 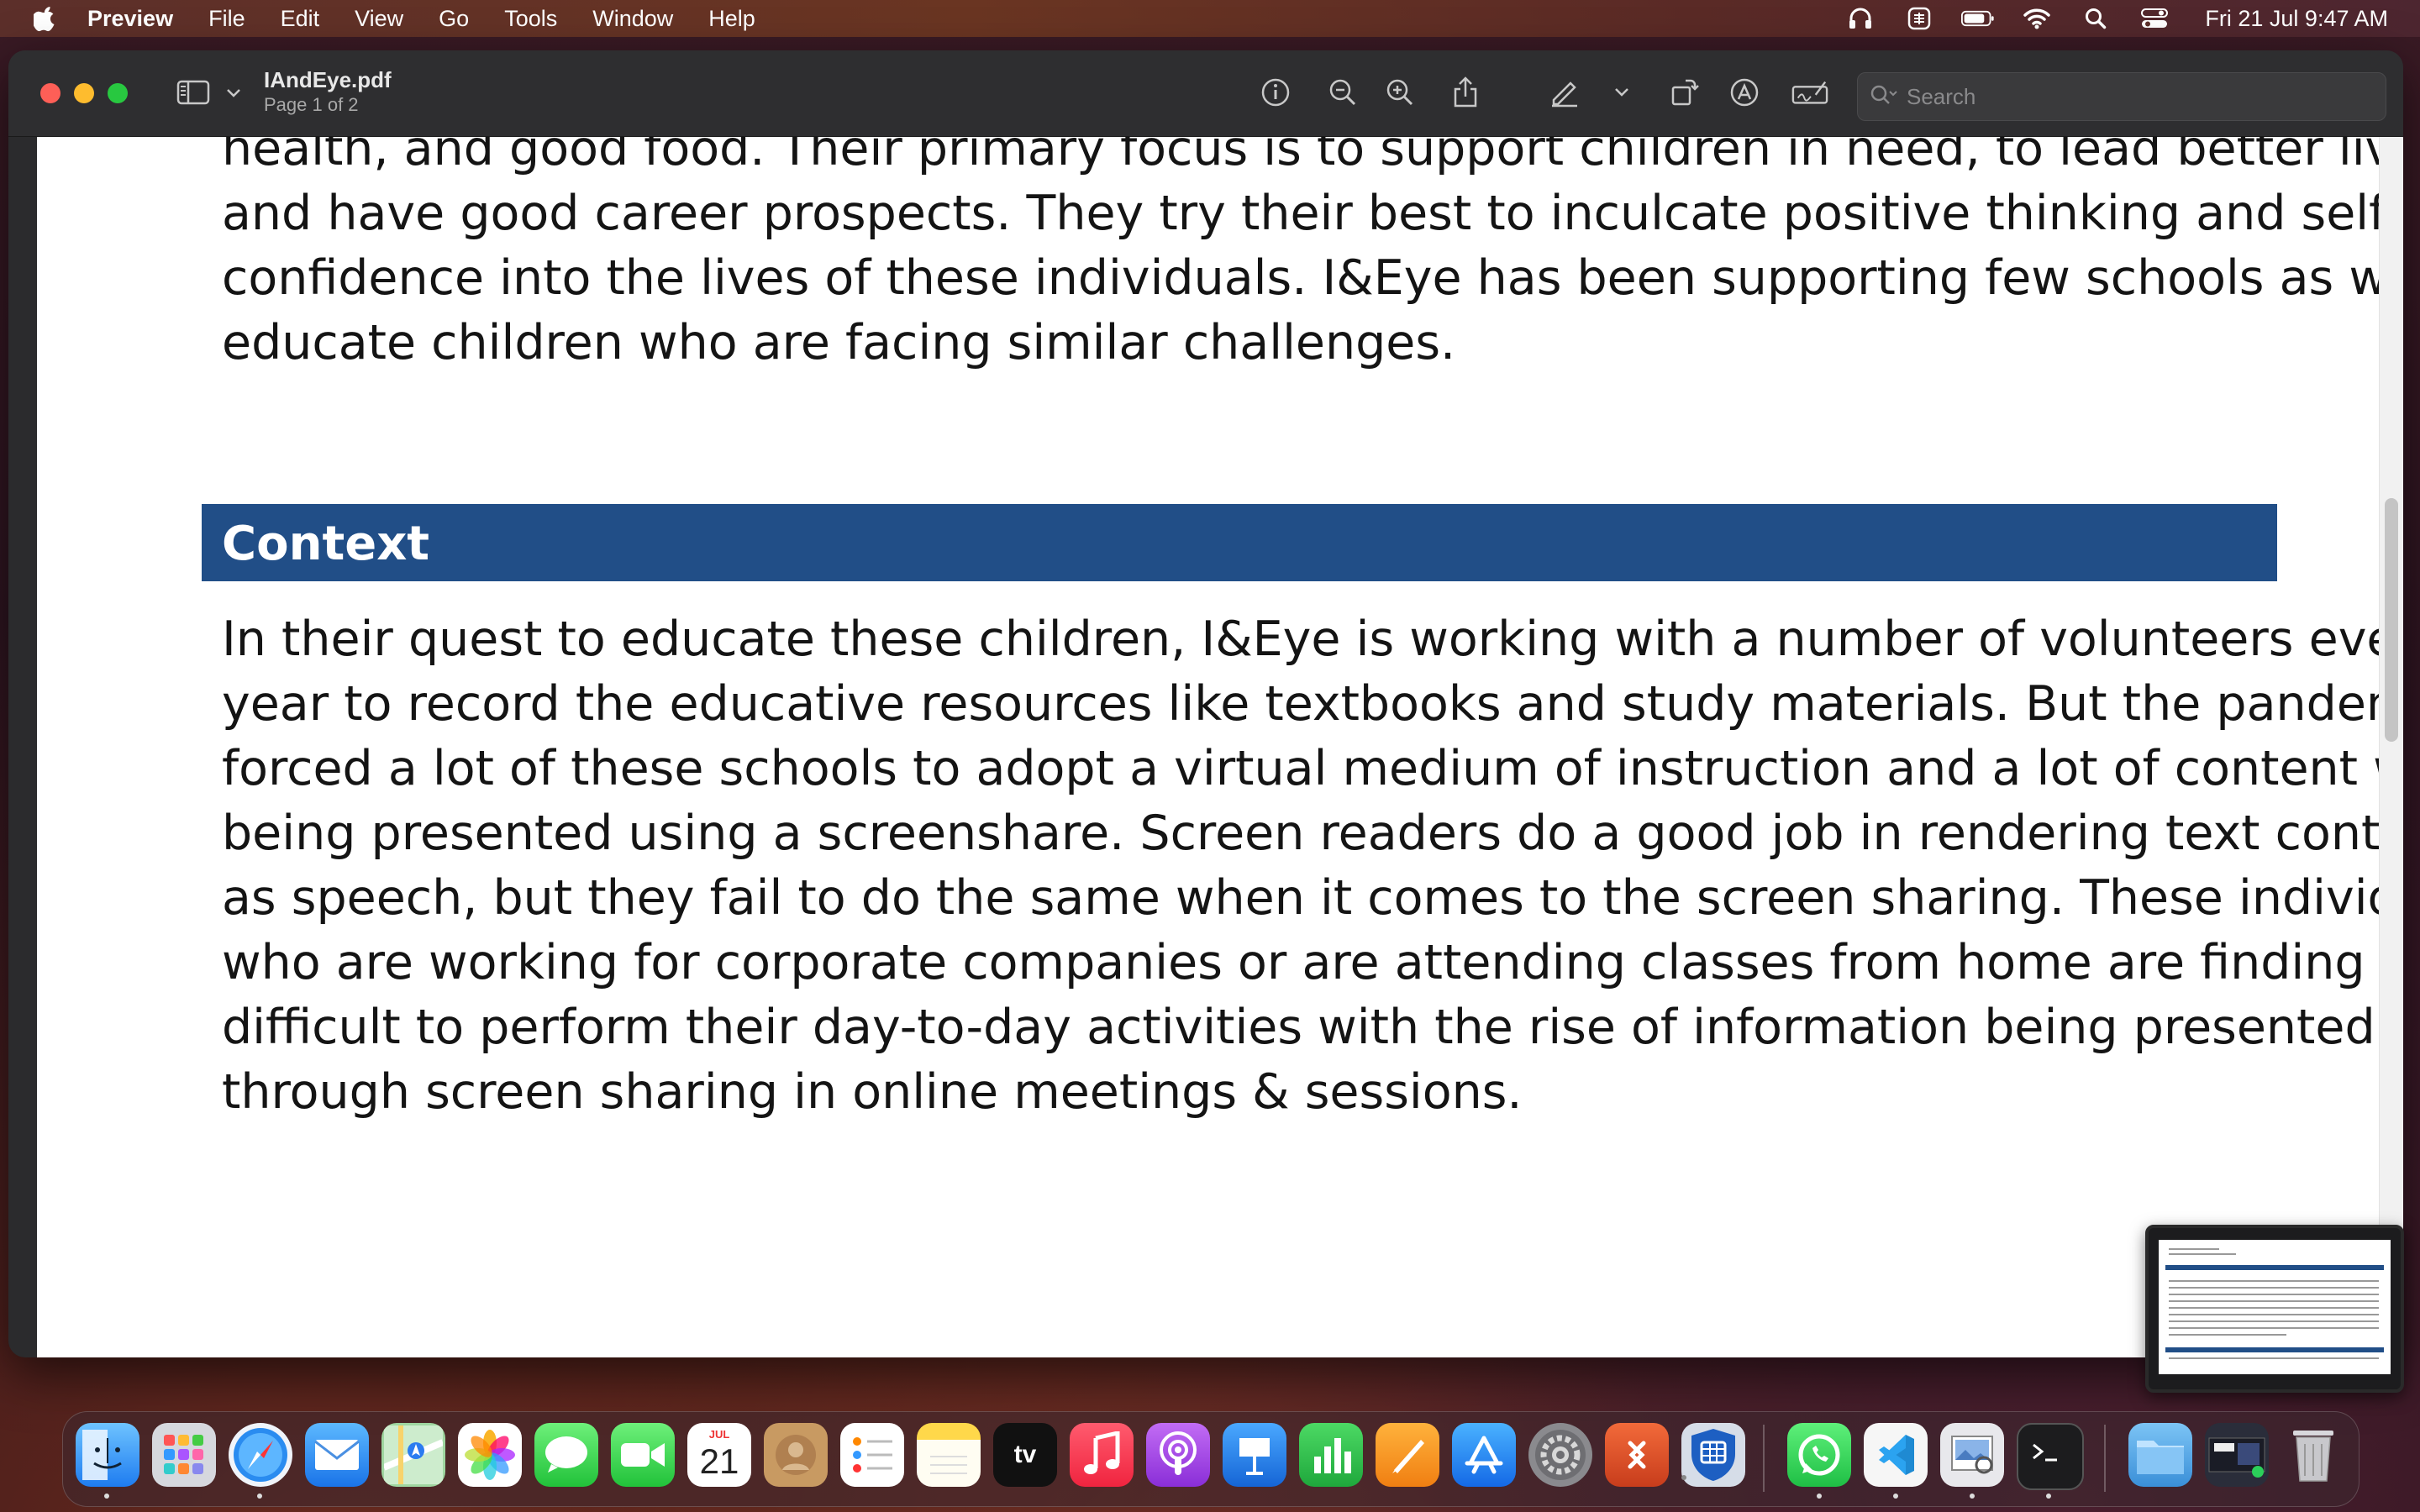 I want to click on menu-window: Window, so click(x=632, y=18).